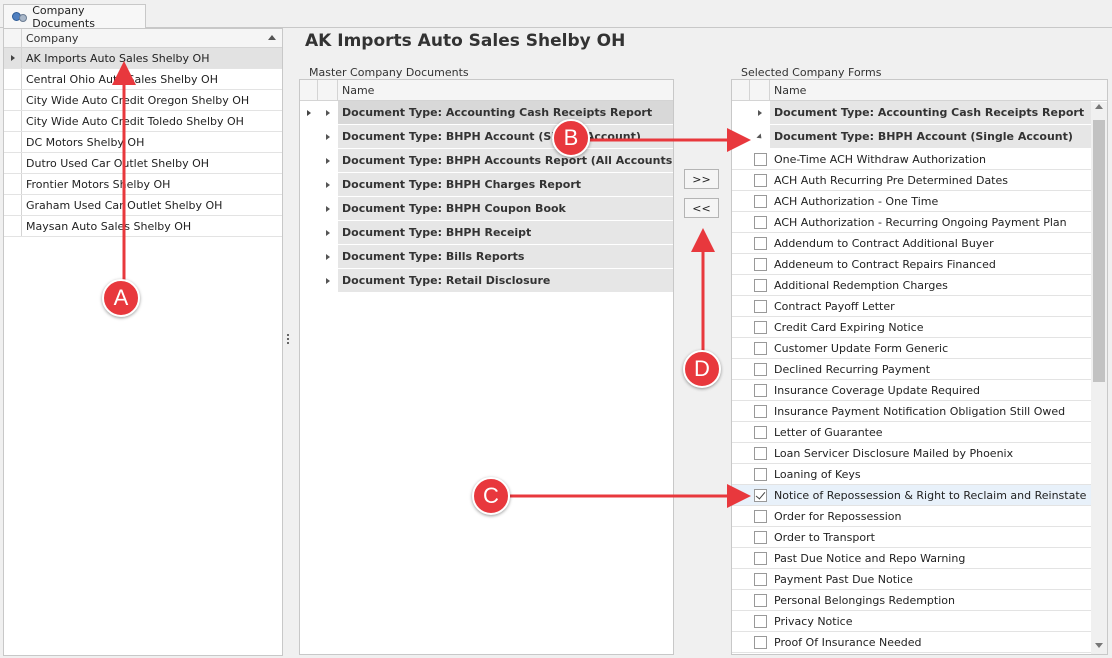  I want to click on company-row: DC Motors Shelby OH, so click(143, 142).